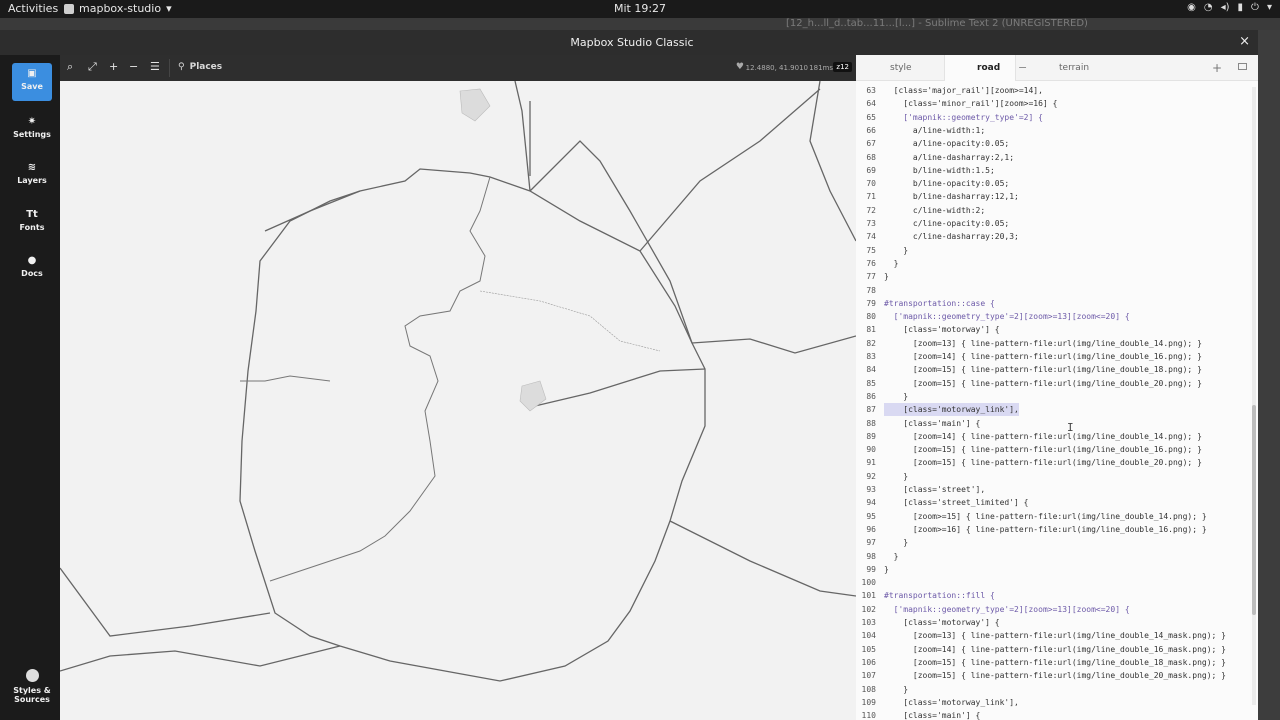 The height and width of the screenshot is (720, 1280). What do you see at coordinates (871, 410) in the screenshot?
I see `line-number: 87` at bounding box center [871, 410].